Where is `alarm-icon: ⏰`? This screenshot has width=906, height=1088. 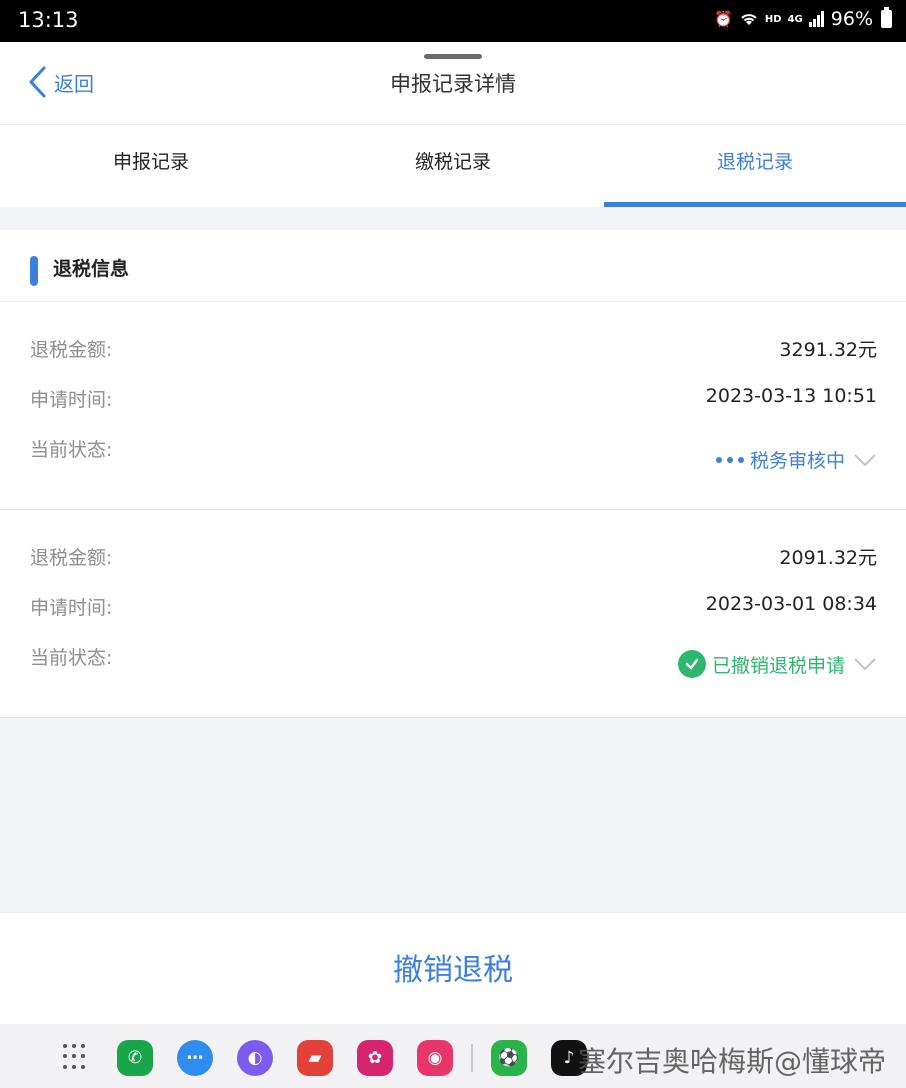 alarm-icon: ⏰ is located at coordinates (723, 19).